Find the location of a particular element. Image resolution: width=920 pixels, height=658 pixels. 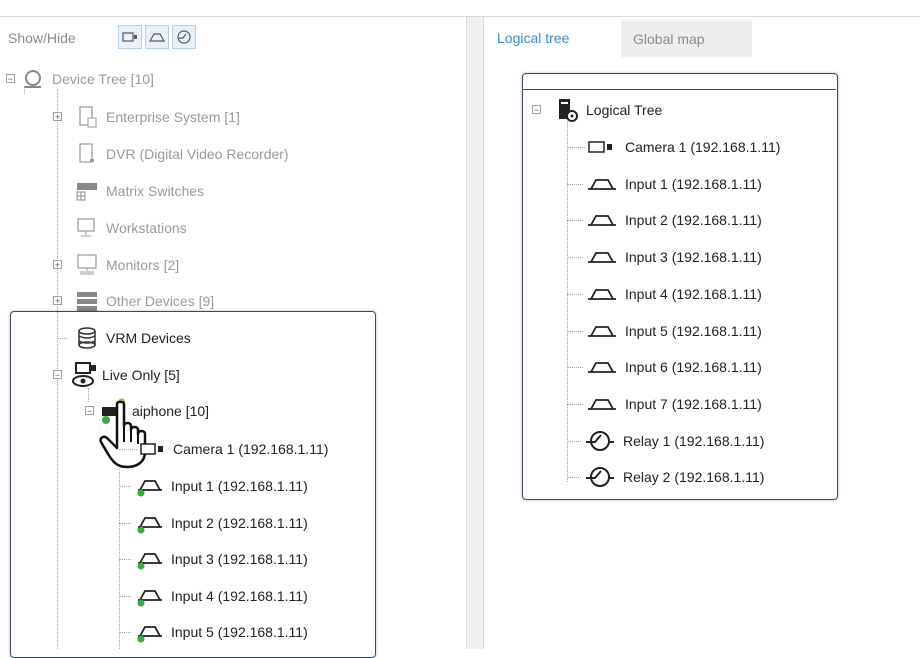

other-devices-icon is located at coordinates (87, 301).